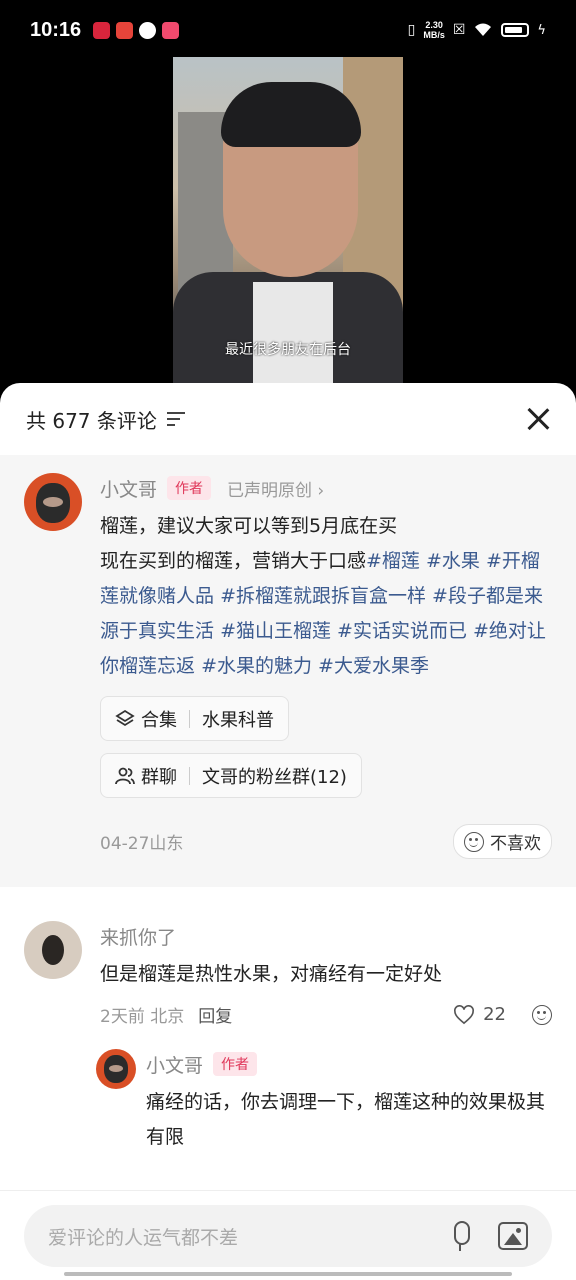 Image resolution: width=576 pixels, height=1280 pixels. What do you see at coordinates (479, 1014) in the screenshot?
I see `like-button: 22` at bounding box center [479, 1014].